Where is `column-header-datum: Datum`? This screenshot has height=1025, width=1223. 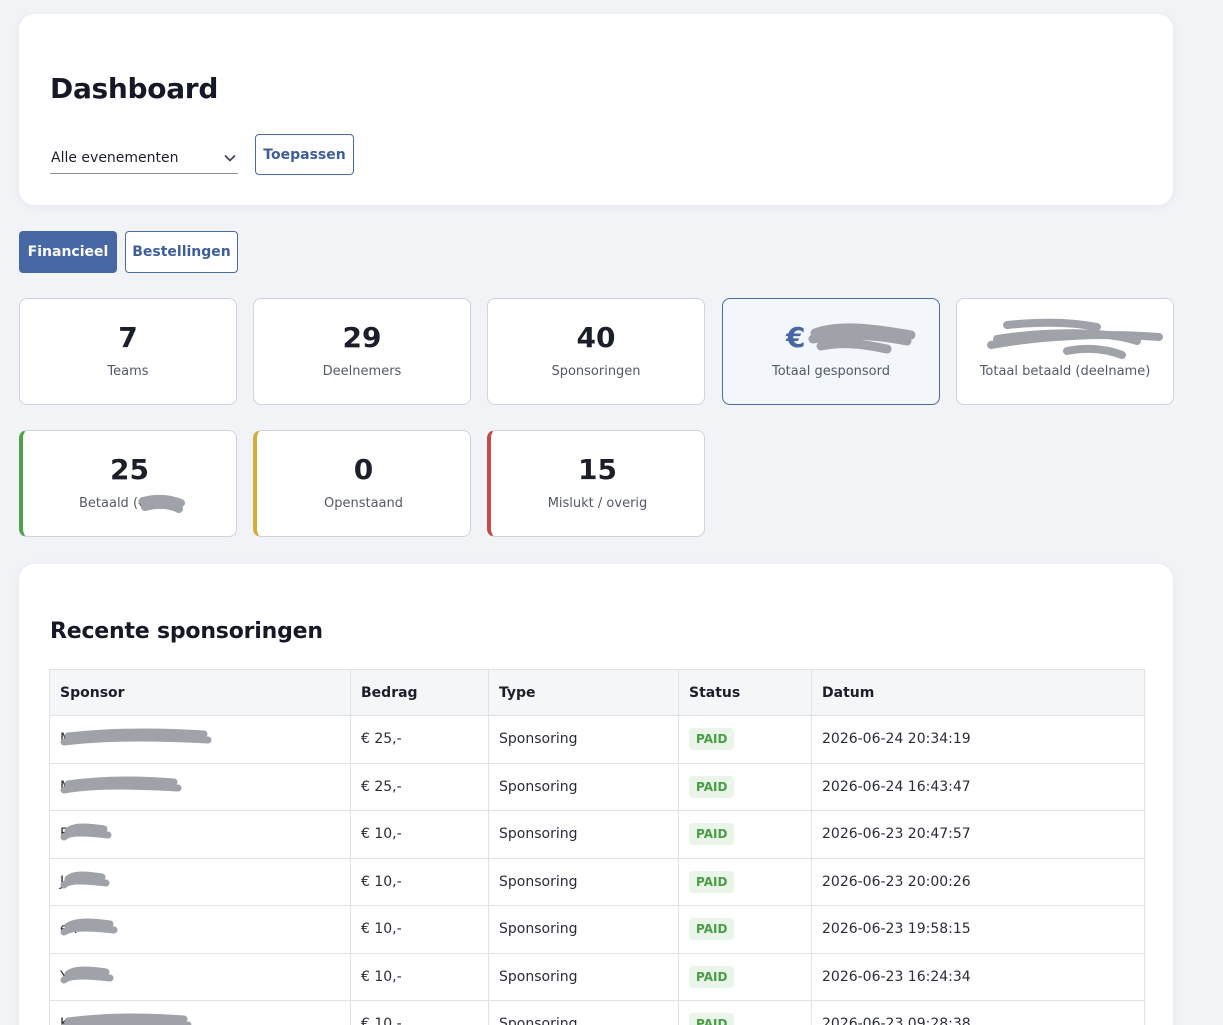 column-header-datum: Datum is located at coordinates (978, 692).